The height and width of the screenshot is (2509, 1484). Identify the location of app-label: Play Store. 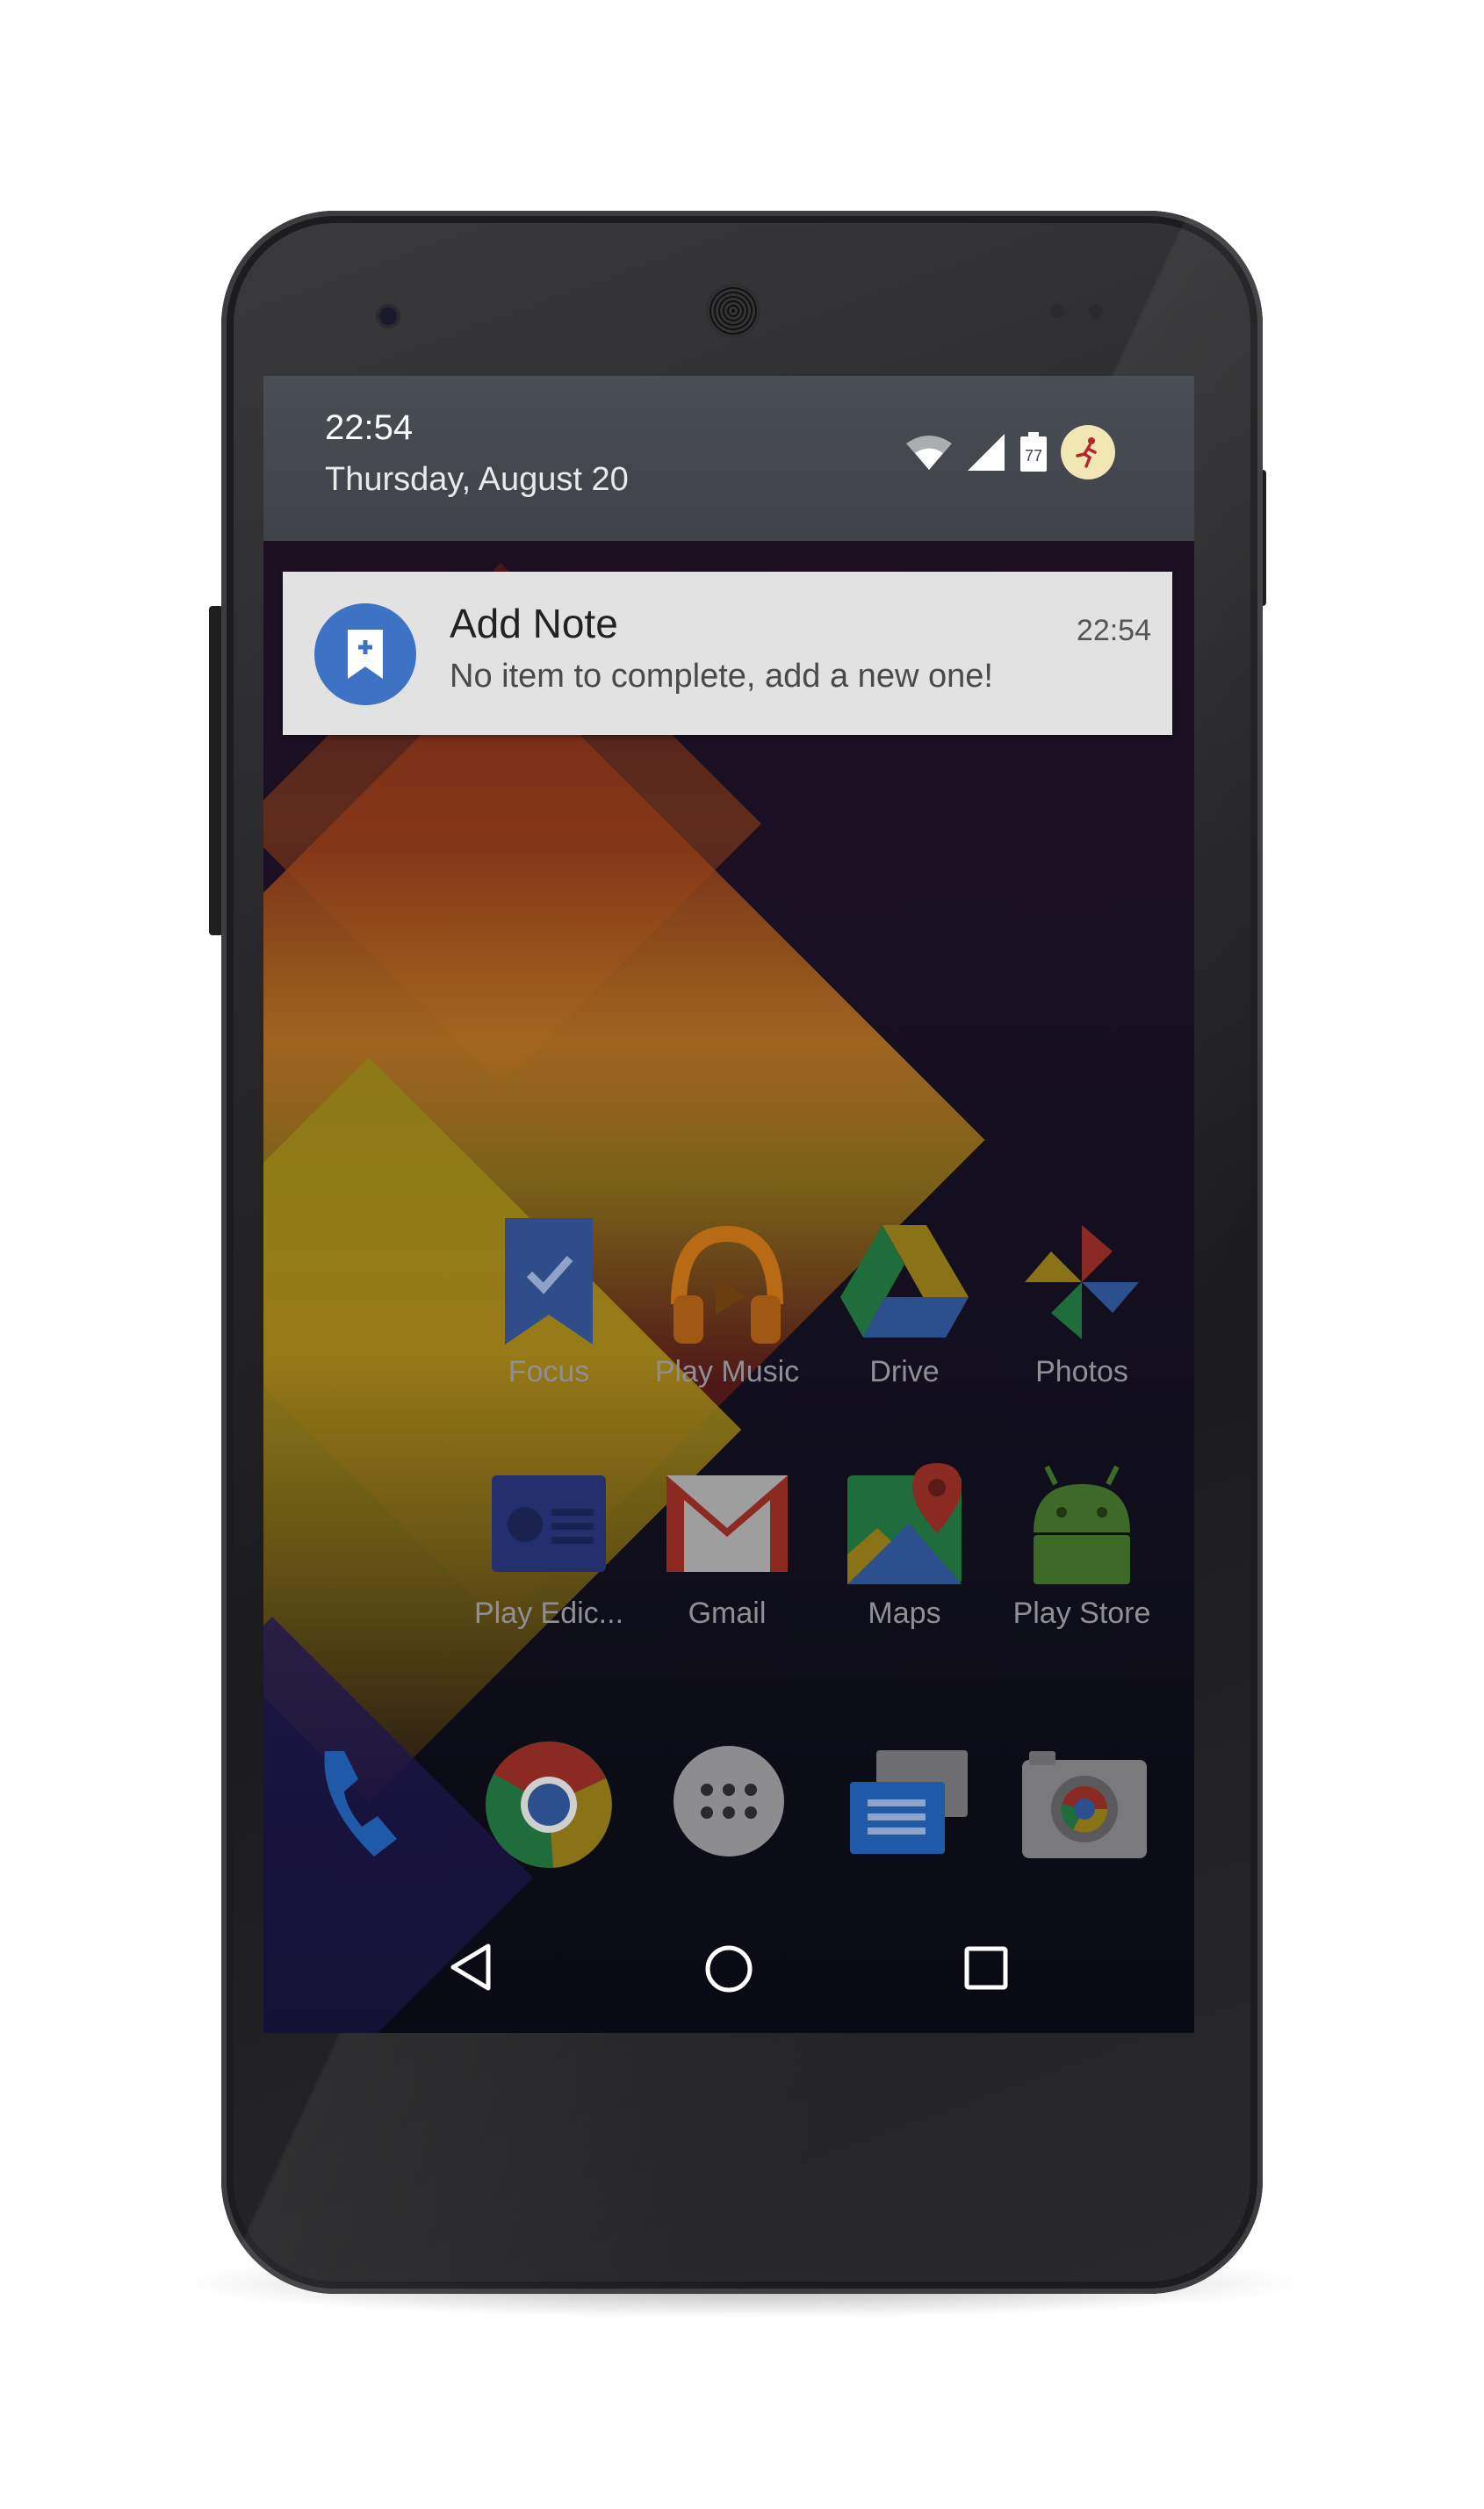
(1081, 1613).